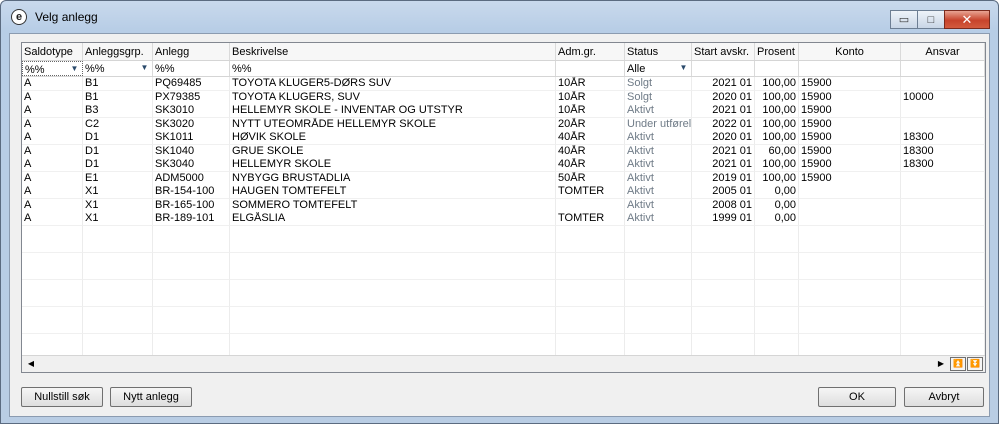  What do you see at coordinates (191, 111) in the screenshot?
I see `table-cell: SK3010` at bounding box center [191, 111].